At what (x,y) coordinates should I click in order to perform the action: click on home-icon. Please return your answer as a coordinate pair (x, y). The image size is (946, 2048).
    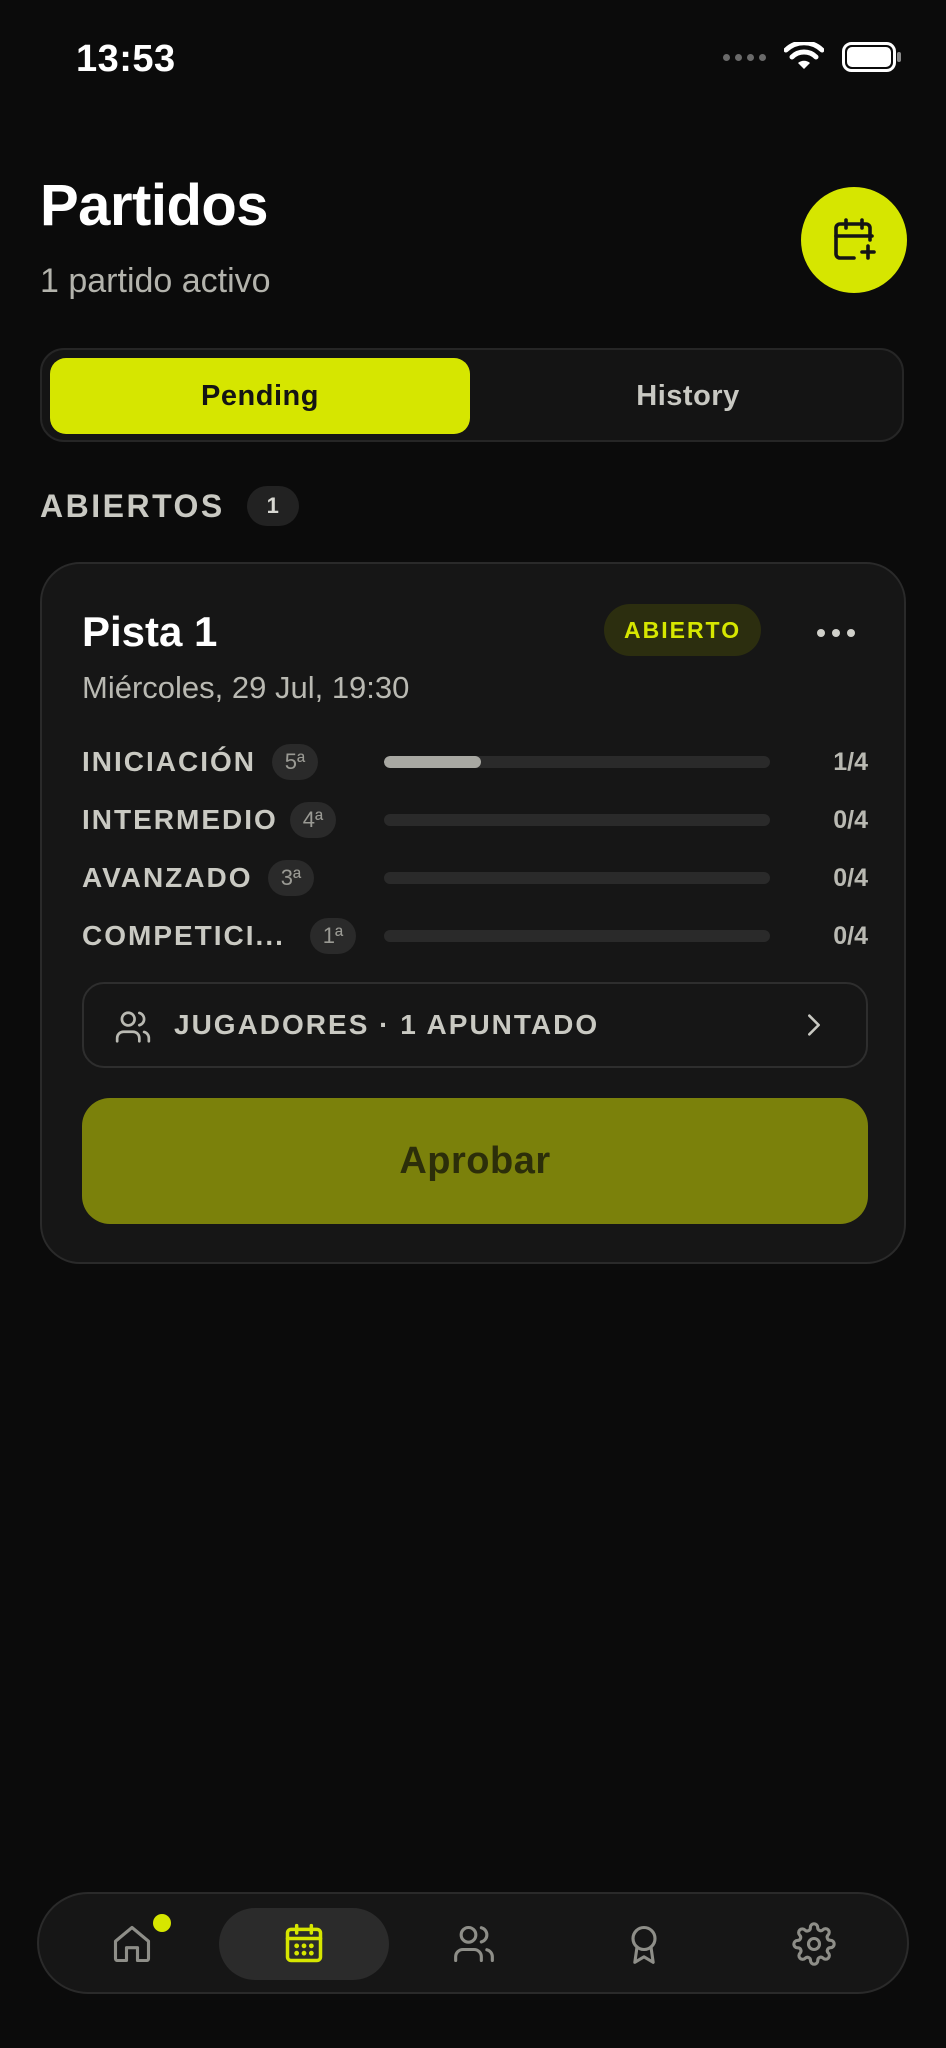
    Looking at the image, I should click on (132, 1944).